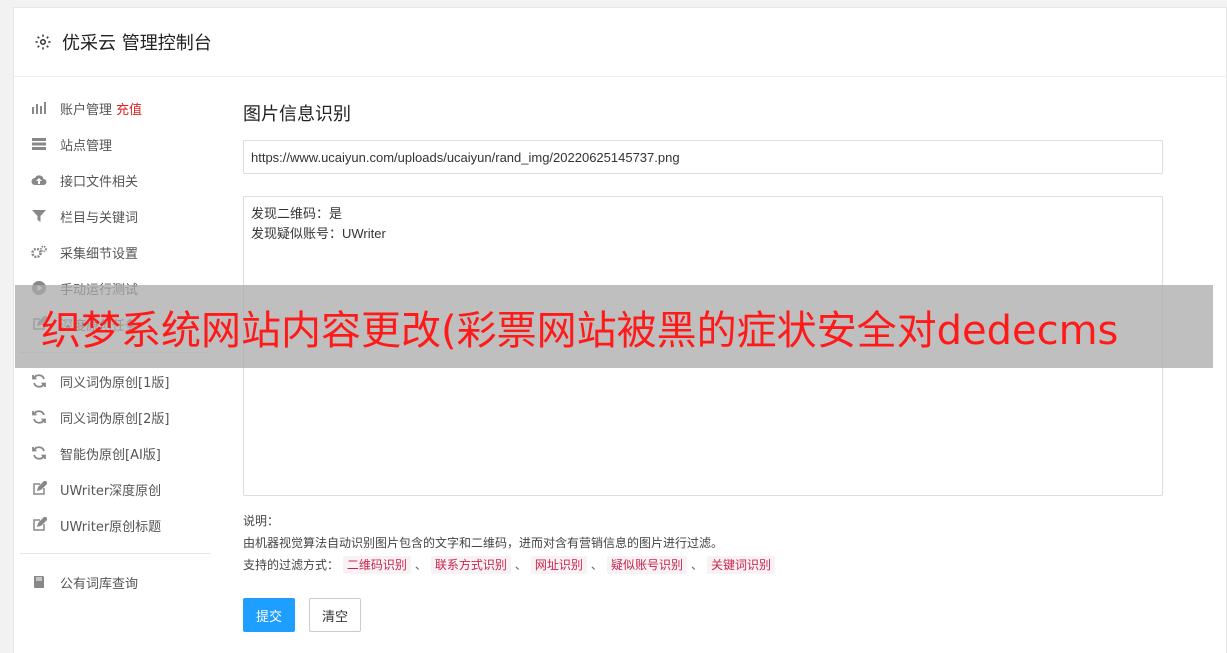 The height and width of the screenshot is (653, 1227). I want to click on filter-tag: 网址识别, so click(558, 565).